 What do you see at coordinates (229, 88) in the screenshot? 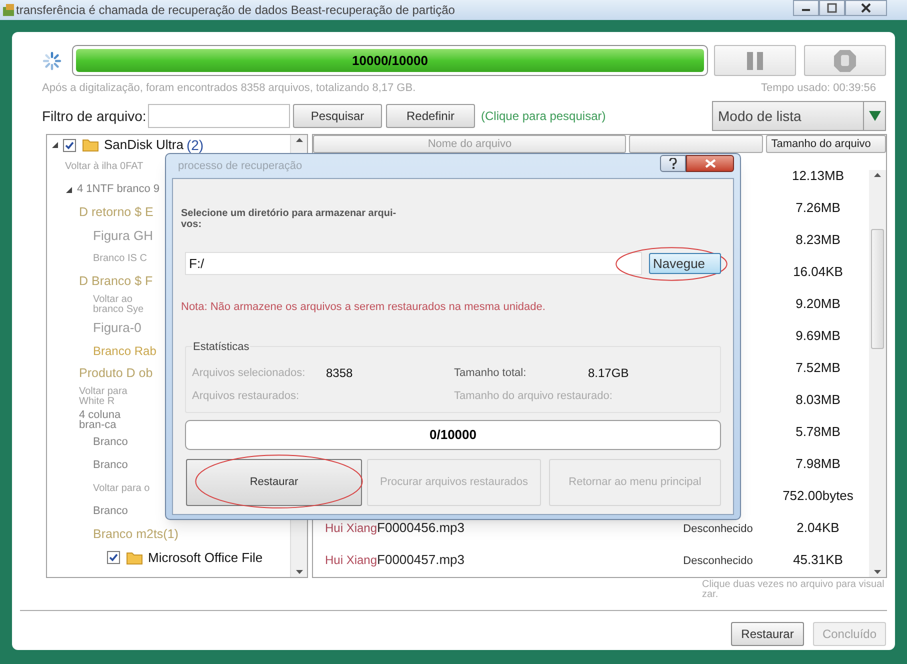
I see `scan-summary: Após a digitalização, foram encontrados 8358 arquivos, totalizando 8,17 GB.` at bounding box center [229, 88].